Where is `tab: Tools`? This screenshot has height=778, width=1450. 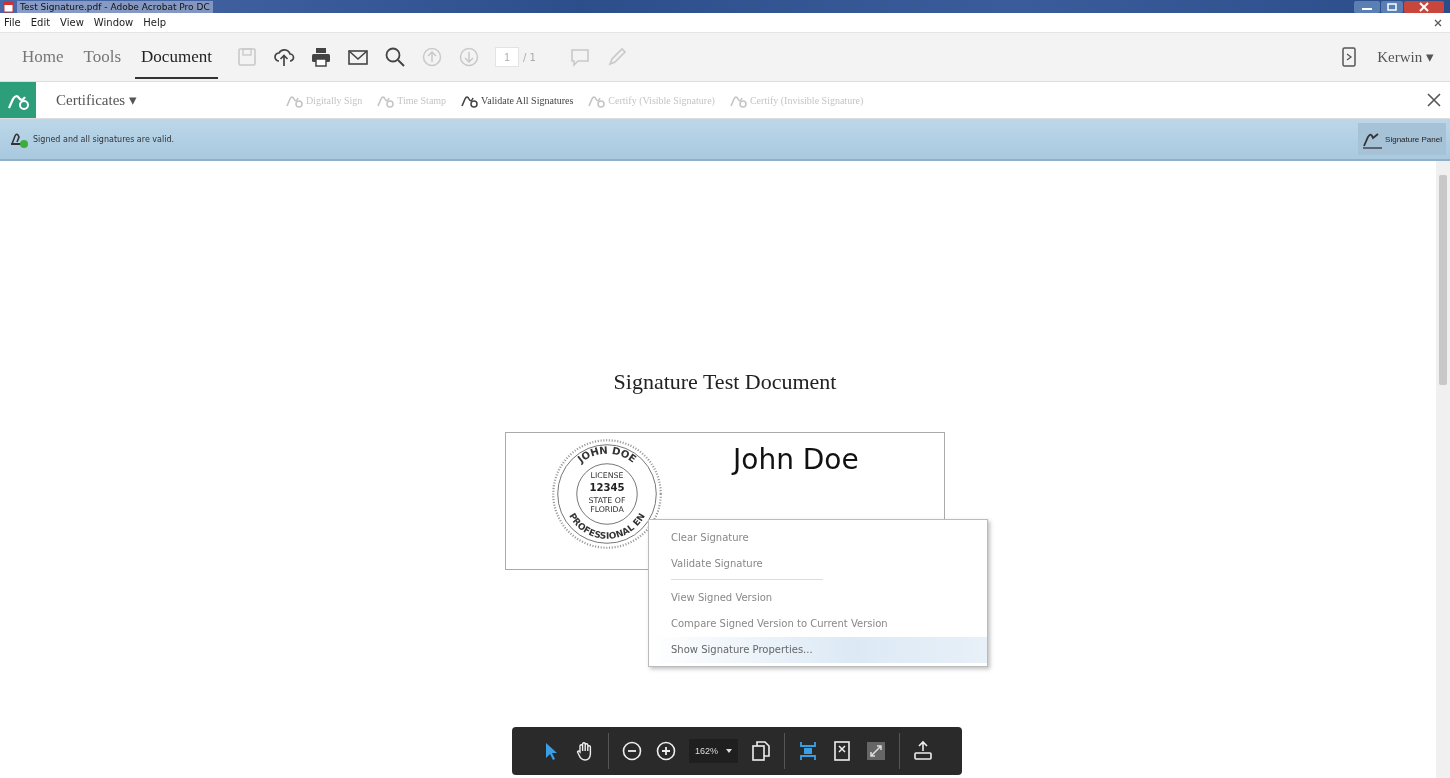 tab: Tools is located at coordinates (102, 57).